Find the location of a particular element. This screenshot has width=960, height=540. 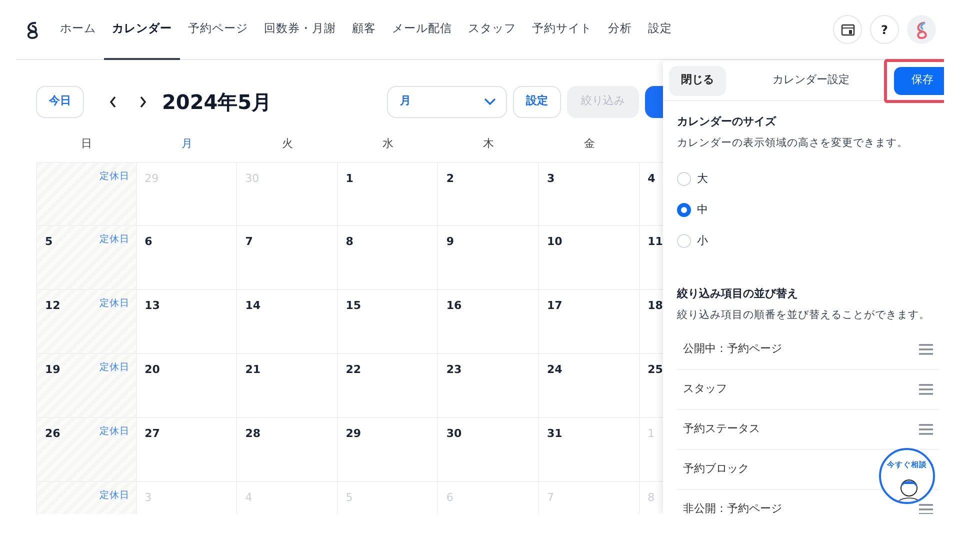

section-title: カレンダーのサイズ is located at coordinates (727, 121).